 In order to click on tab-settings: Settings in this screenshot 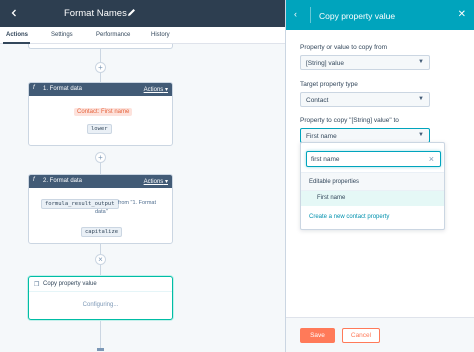, I will do `click(62, 35)`.